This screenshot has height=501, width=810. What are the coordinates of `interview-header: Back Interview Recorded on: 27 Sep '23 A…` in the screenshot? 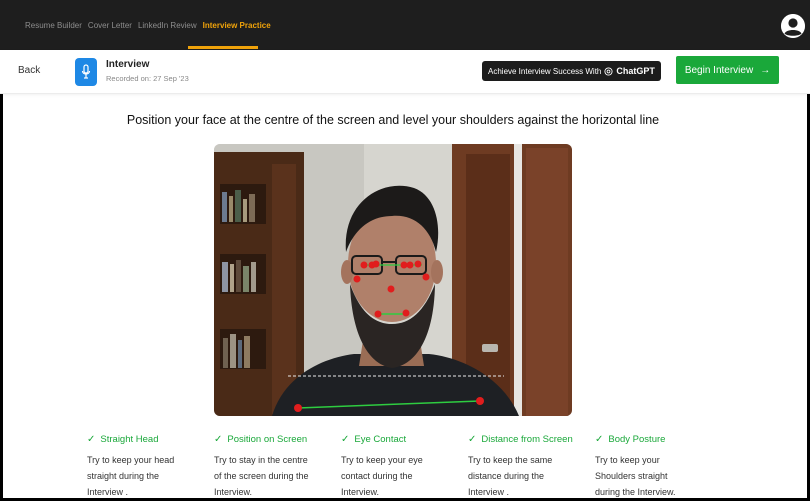 It's located at (405, 72).